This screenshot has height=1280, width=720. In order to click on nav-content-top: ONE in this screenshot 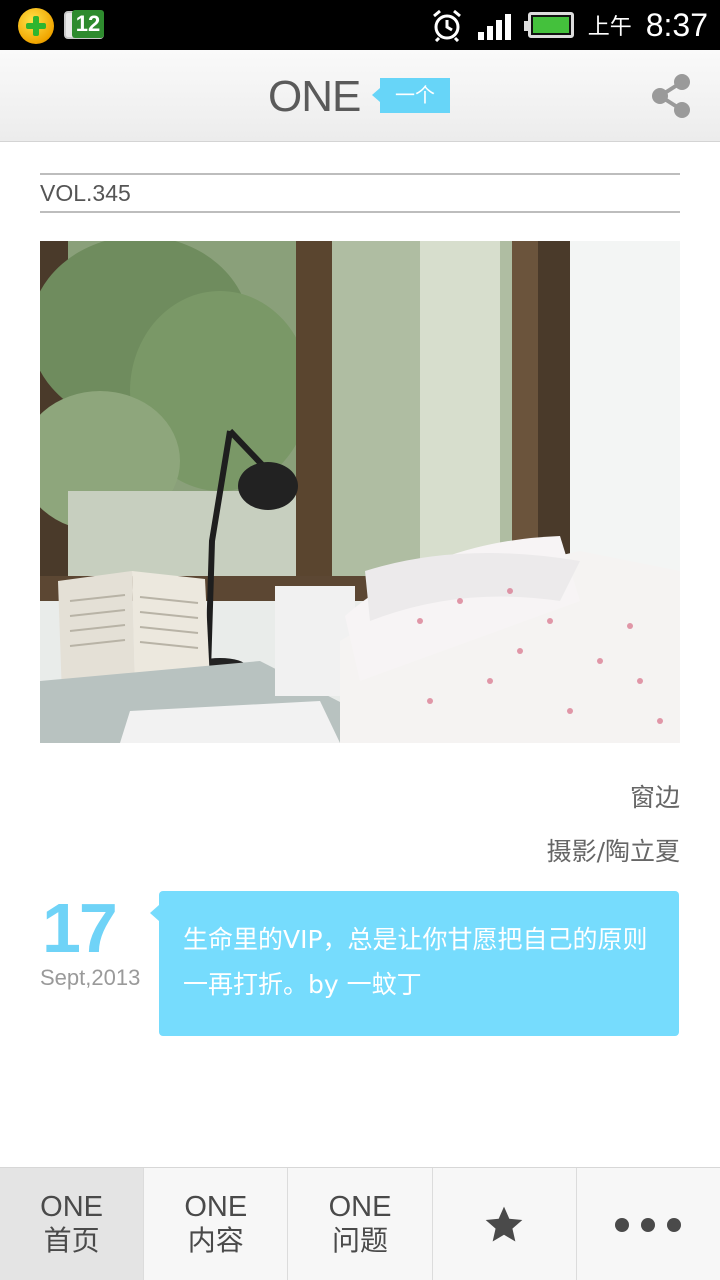, I will do `click(216, 1206)`.